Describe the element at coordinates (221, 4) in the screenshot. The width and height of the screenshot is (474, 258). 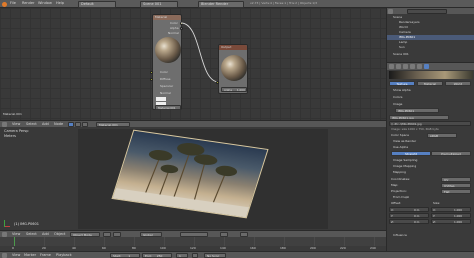
I see `render-engine-select: Blender Render` at that location.